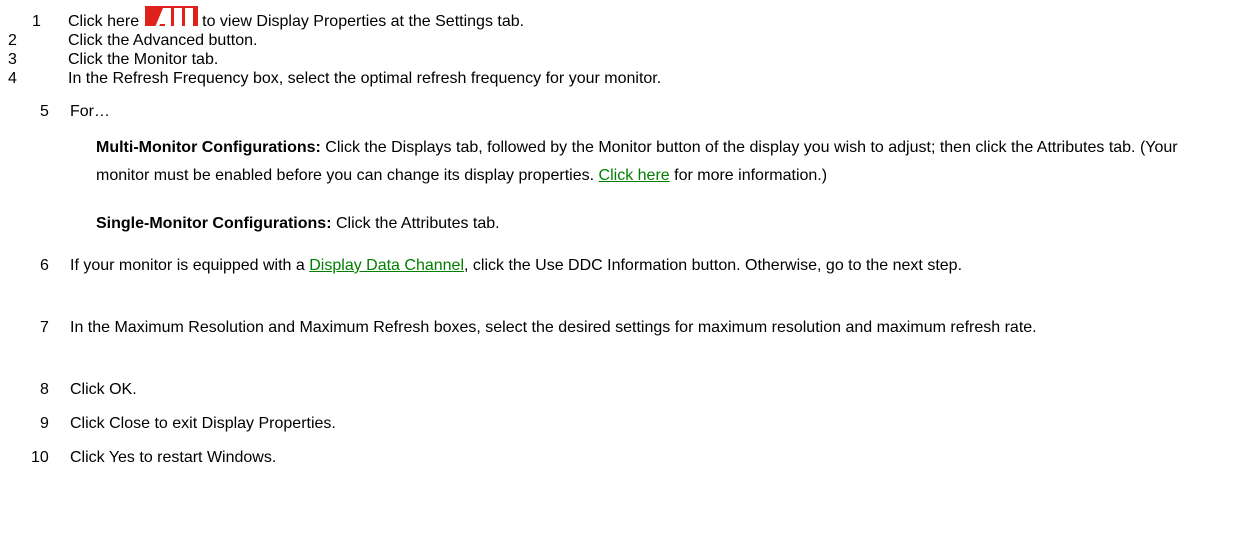 The height and width of the screenshot is (560, 1249). Describe the element at coordinates (203, 423) in the screenshot. I see `step-9: Click Close to exit Display Properties.` at that location.